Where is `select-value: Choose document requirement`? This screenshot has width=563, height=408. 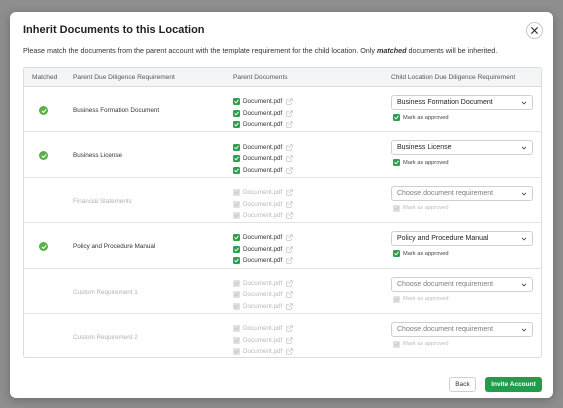 select-value: Choose document requirement is located at coordinates (445, 329).